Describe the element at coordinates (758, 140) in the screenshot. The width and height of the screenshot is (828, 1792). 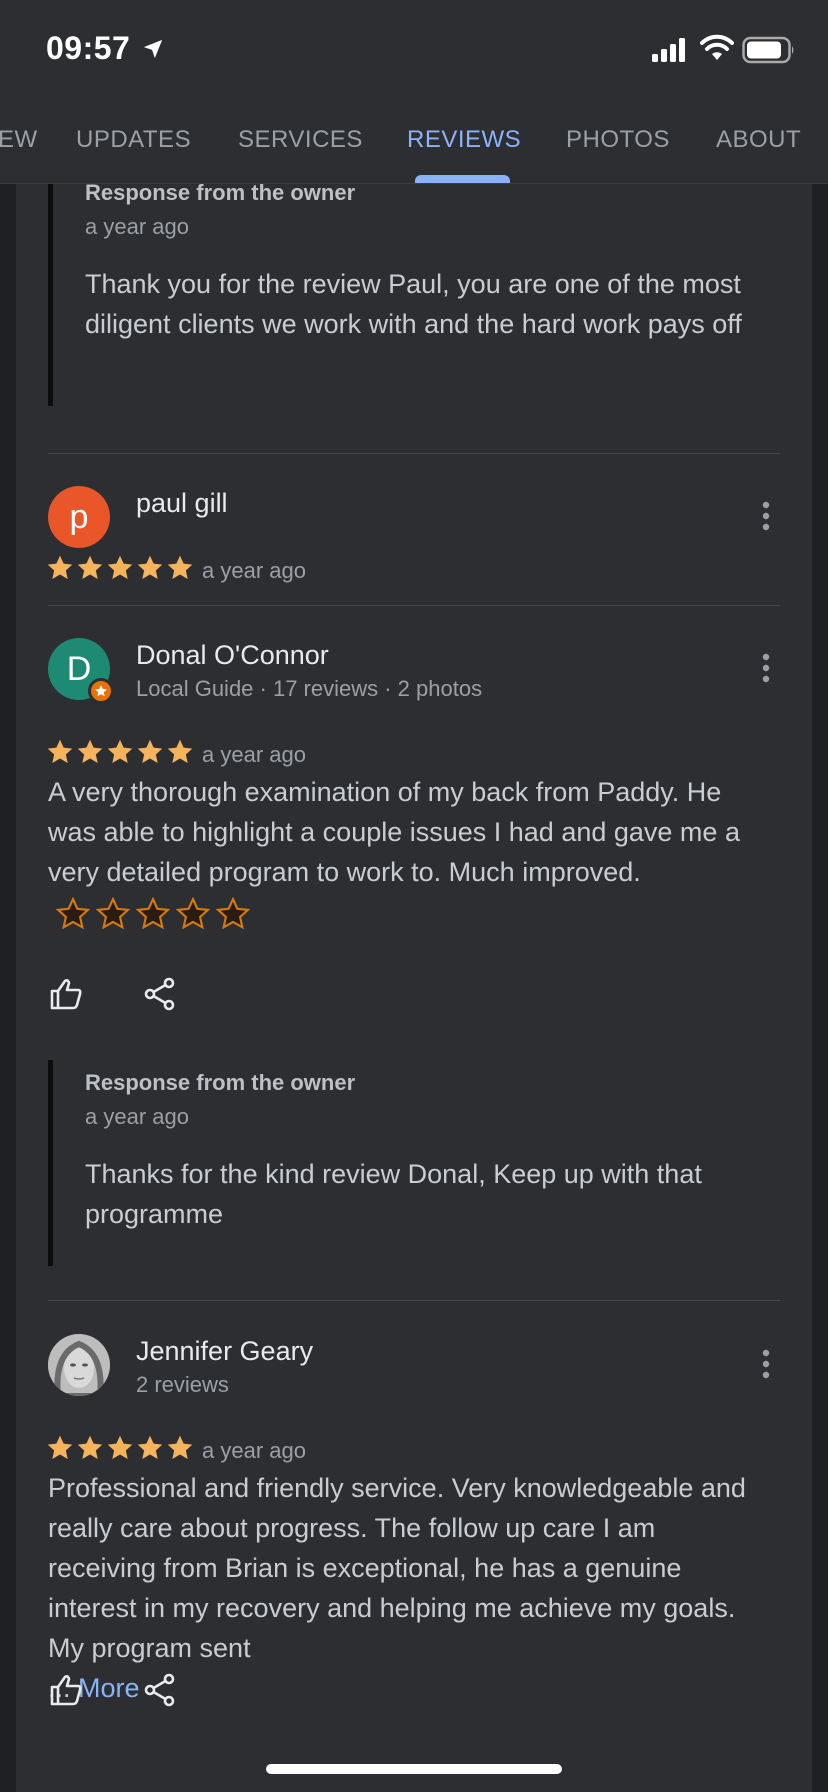
I see `tab-about: ABOUT` at that location.